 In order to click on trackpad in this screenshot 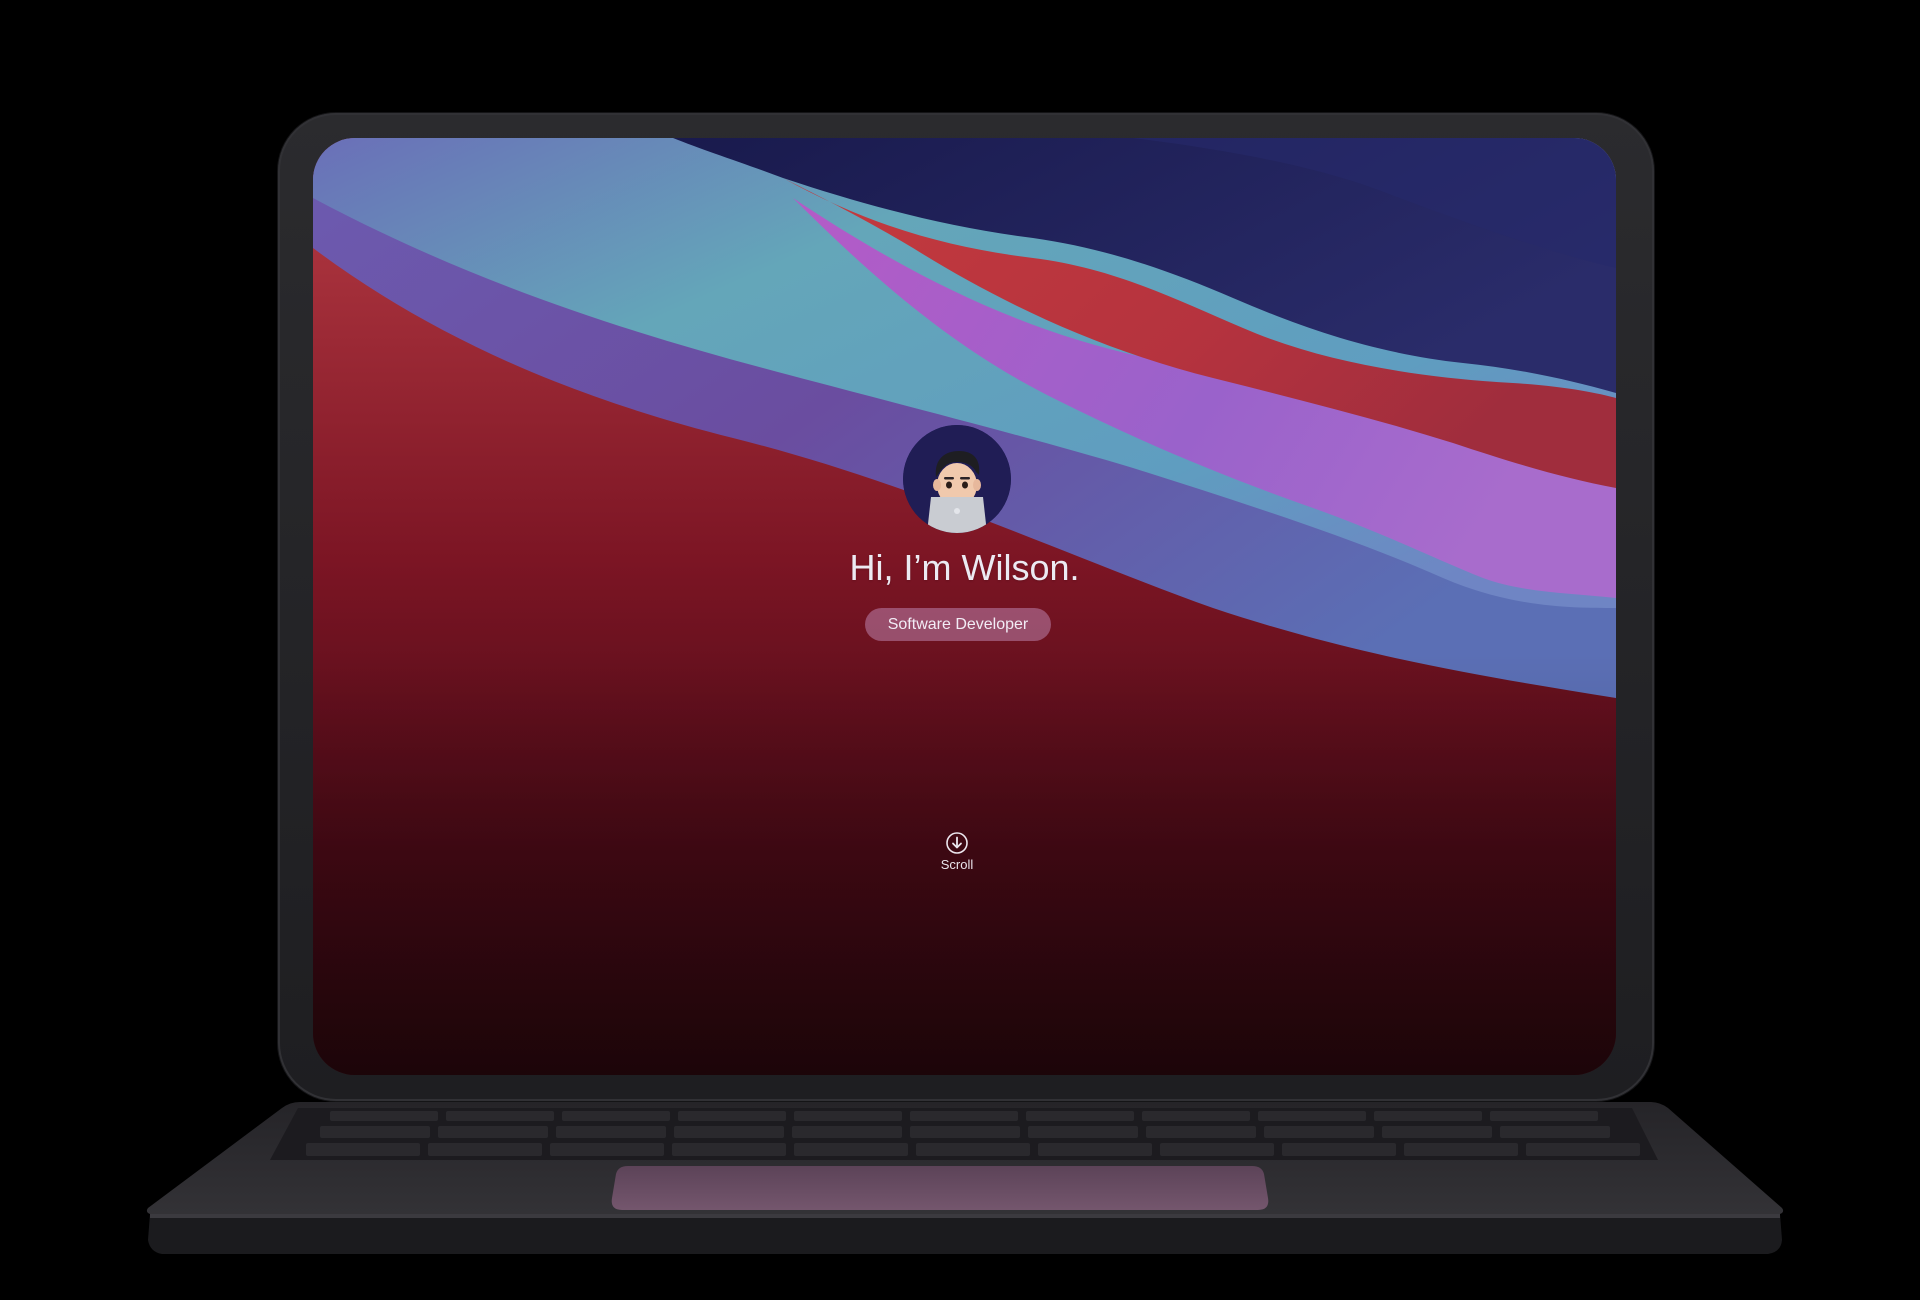, I will do `click(940, 1188)`.